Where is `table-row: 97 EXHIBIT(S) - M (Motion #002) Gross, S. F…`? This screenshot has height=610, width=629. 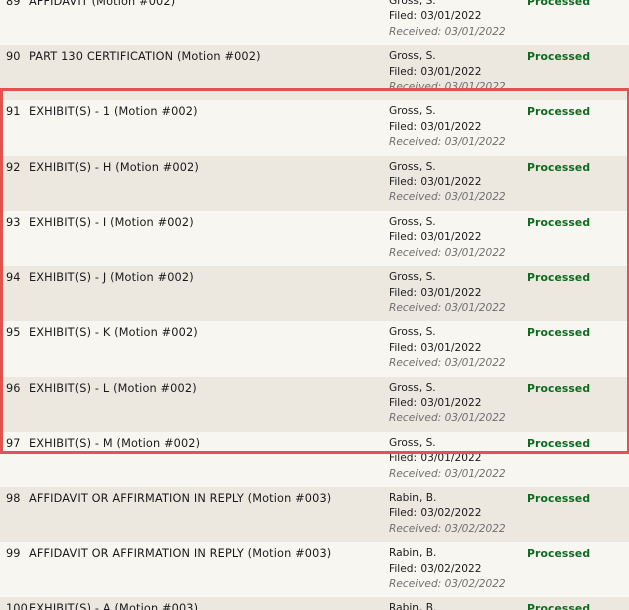 table-row: 97 EXHIBIT(S) - M (Motion #002) Gross, S. F… is located at coordinates (314, 459).